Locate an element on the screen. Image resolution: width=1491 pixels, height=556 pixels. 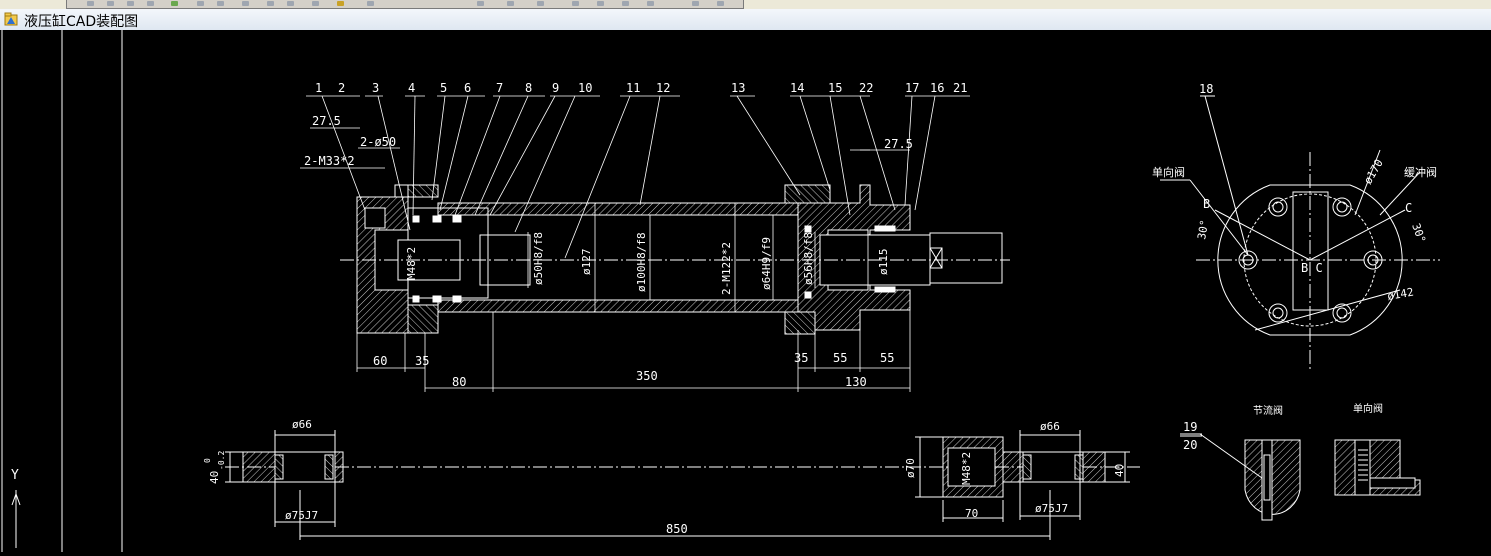
balloon-10: 10 is located at coordinates (585, 88).